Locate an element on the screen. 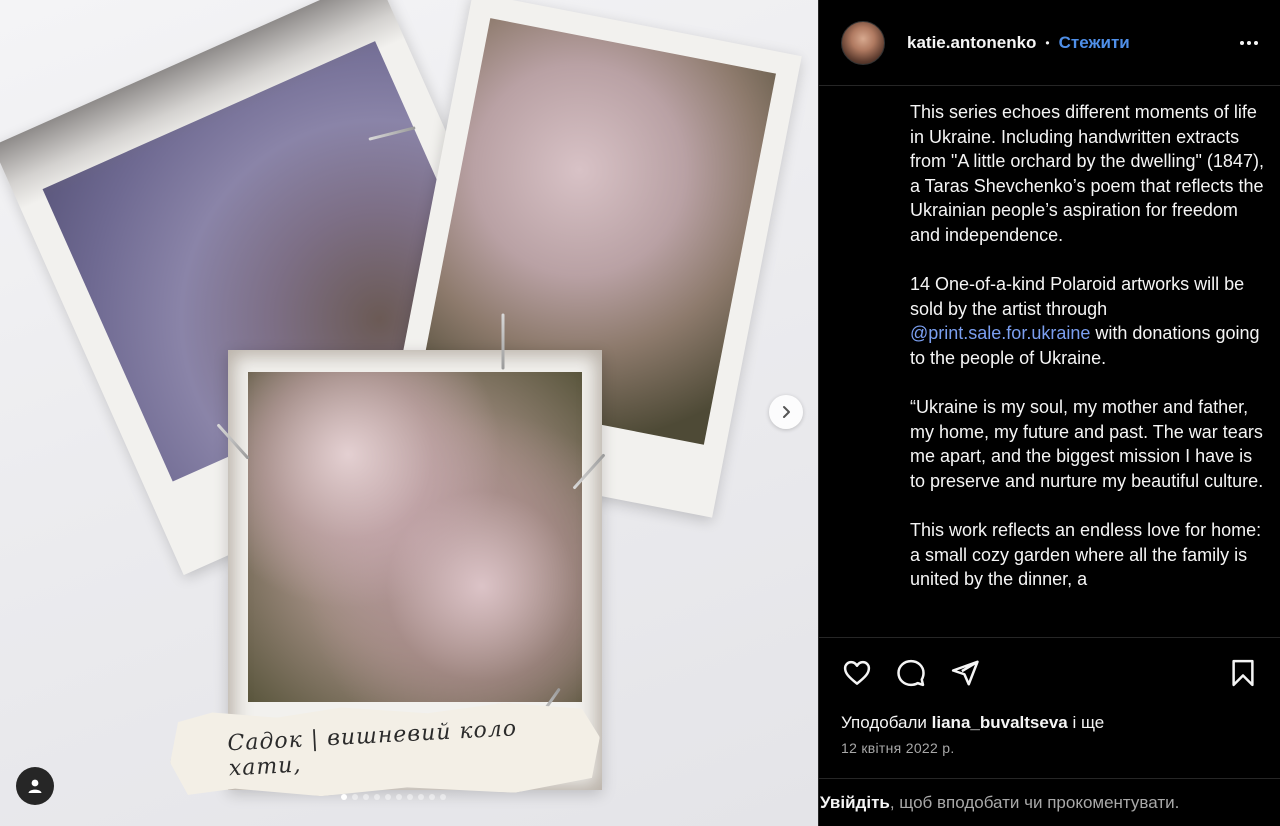 This screenshot has width=1280, height=826. chevron-right-icon is located at coordinates (786, 412).